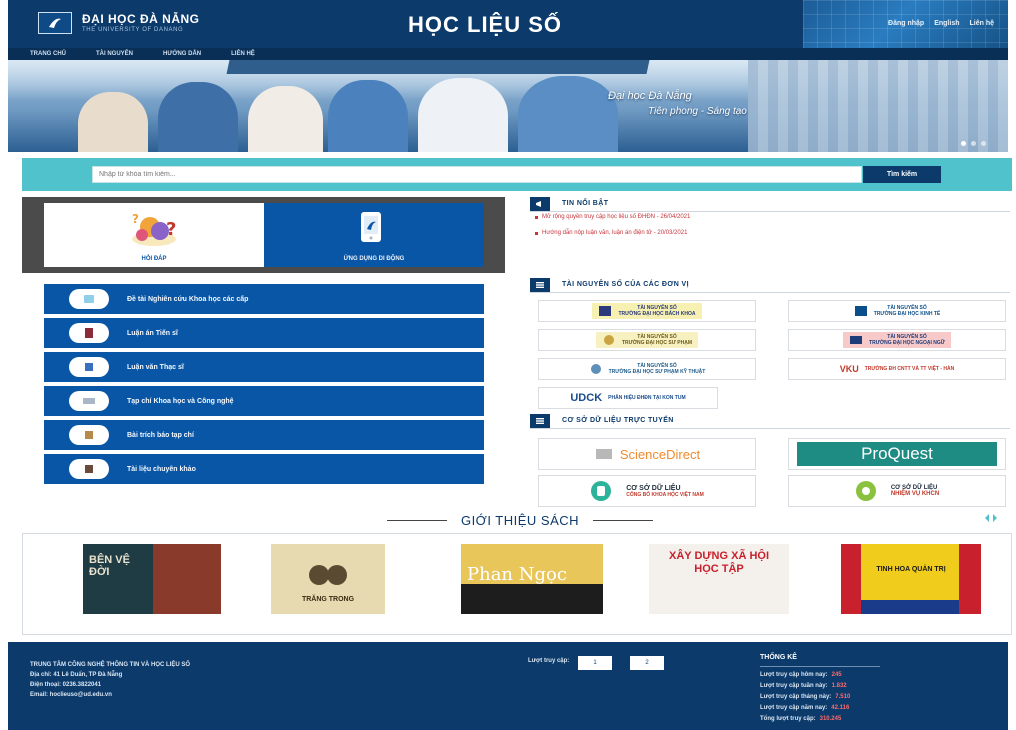 This screenshot has height=730, width=1016. Describe the element at coordinates (328, 599) in the screenshot. I see `book-title: TRĂNG TRONG` at that location.